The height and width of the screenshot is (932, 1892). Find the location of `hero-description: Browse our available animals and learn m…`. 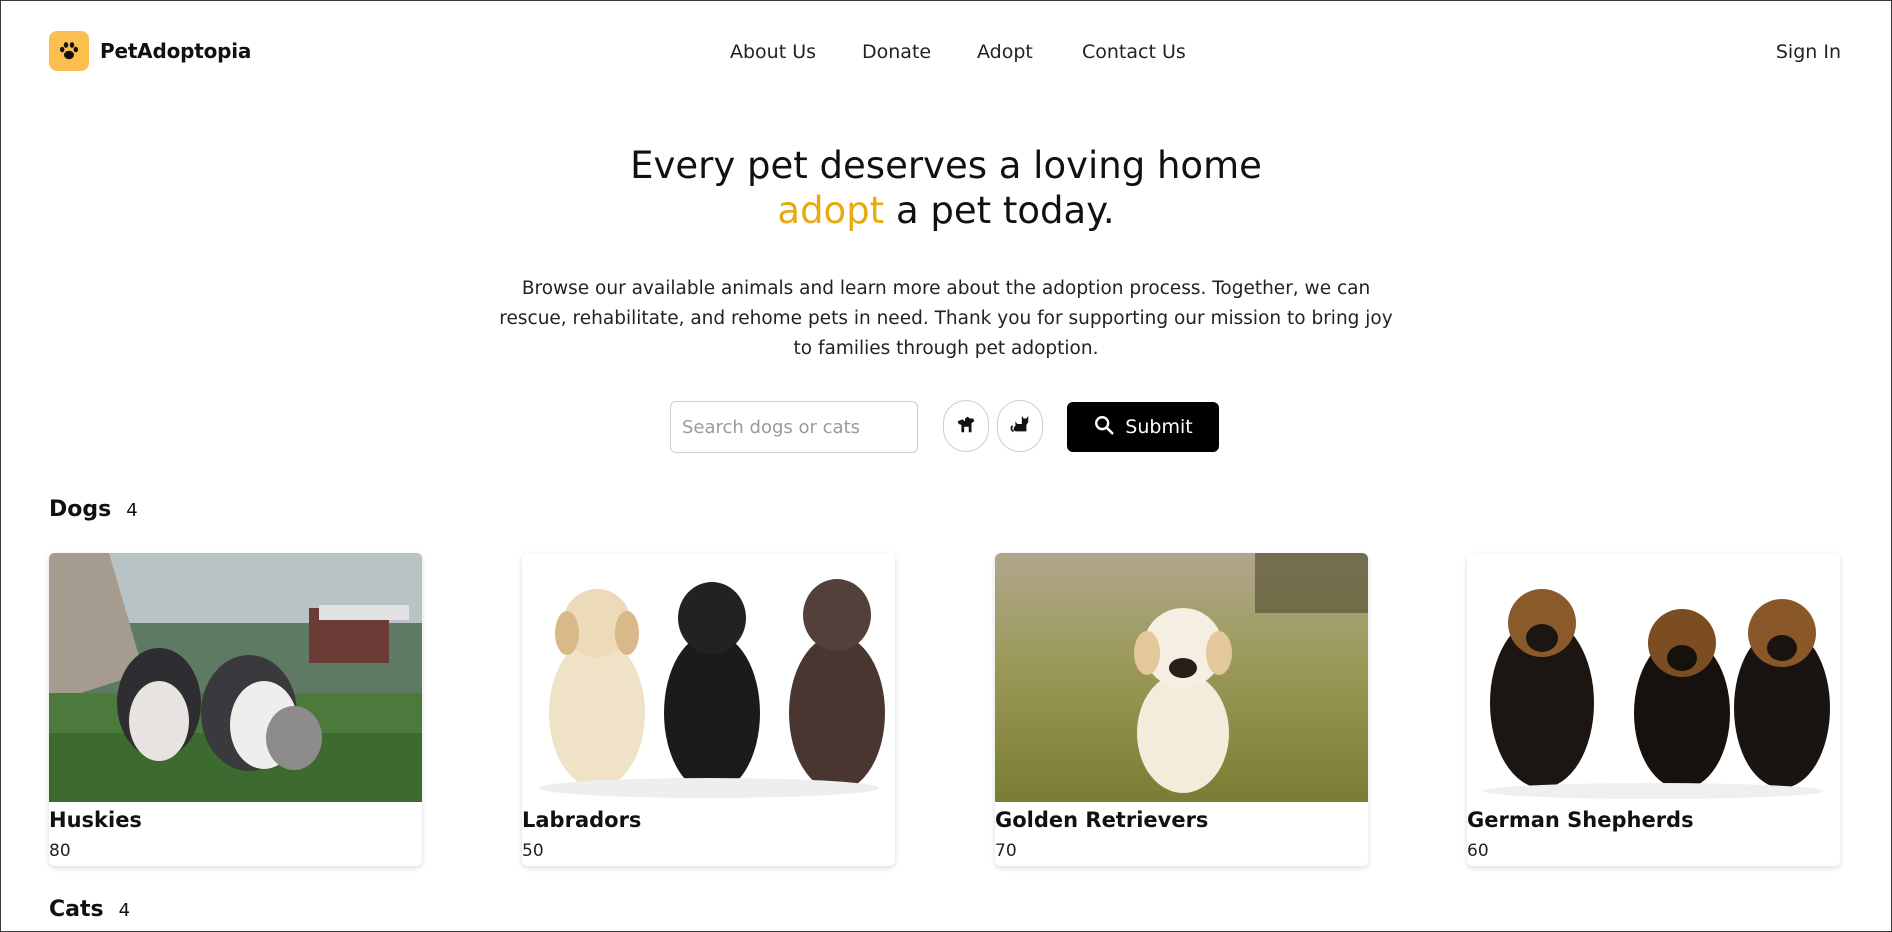

hero-description: Browse our available animals and learn m… is located at coordinates (946, 318).